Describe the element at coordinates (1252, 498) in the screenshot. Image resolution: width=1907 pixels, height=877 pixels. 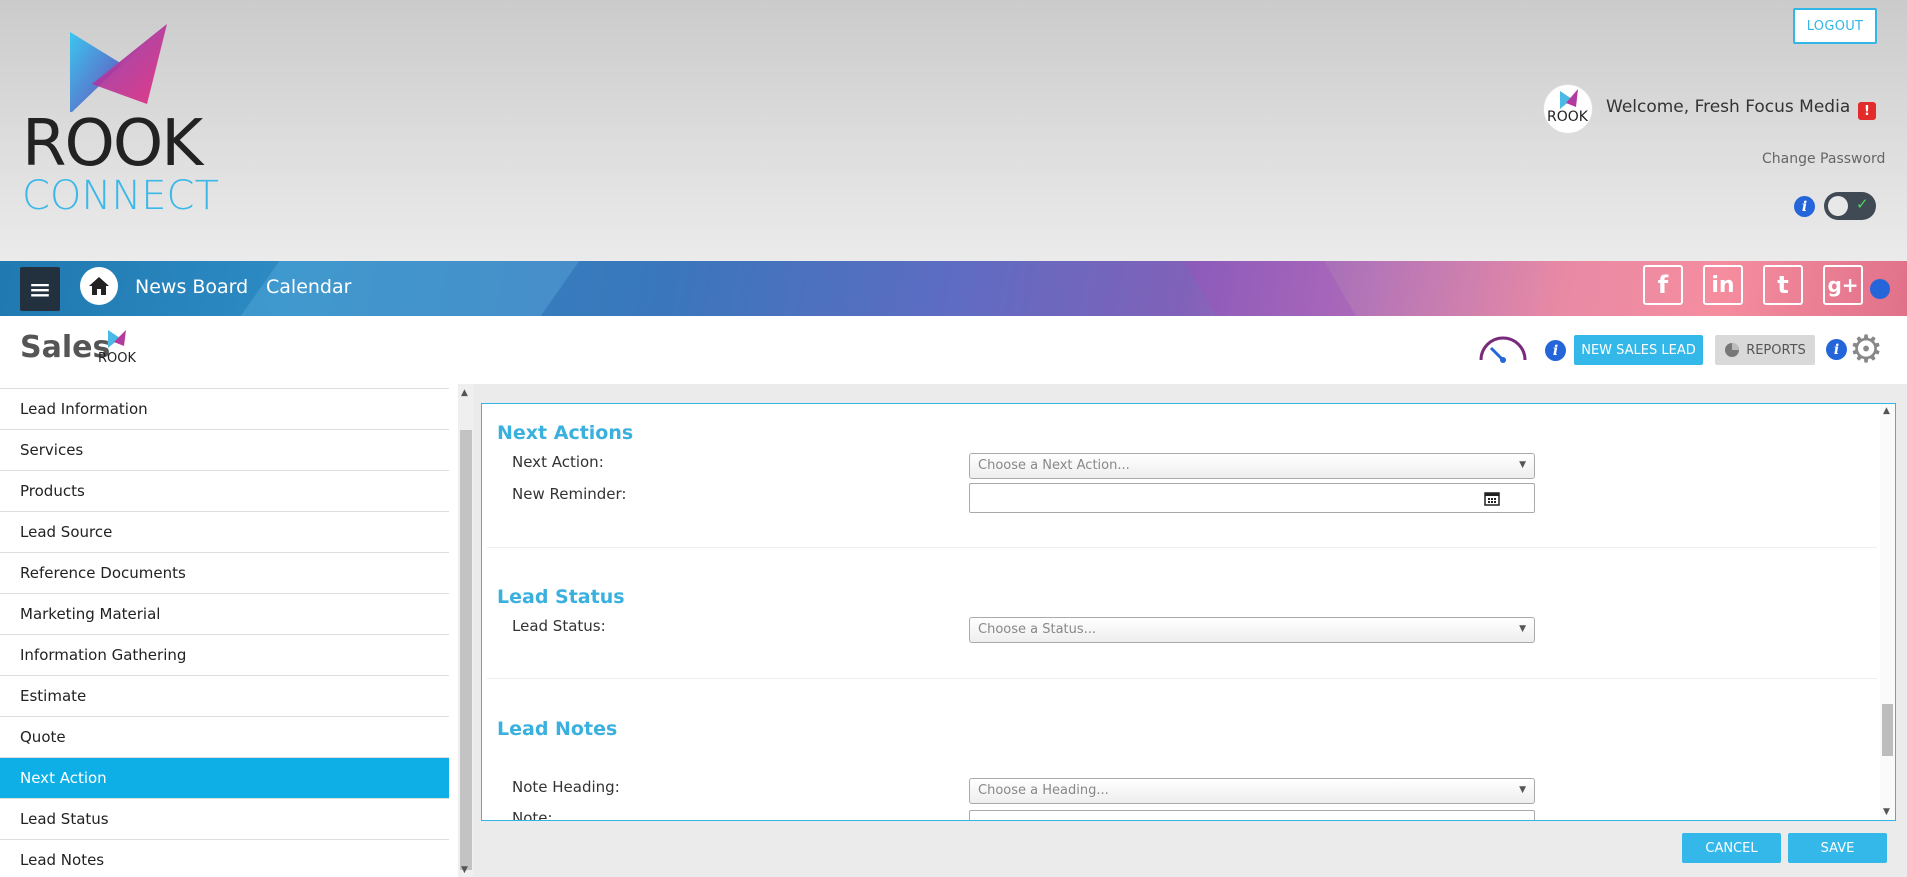
I see `reminder-date-input` at that location.